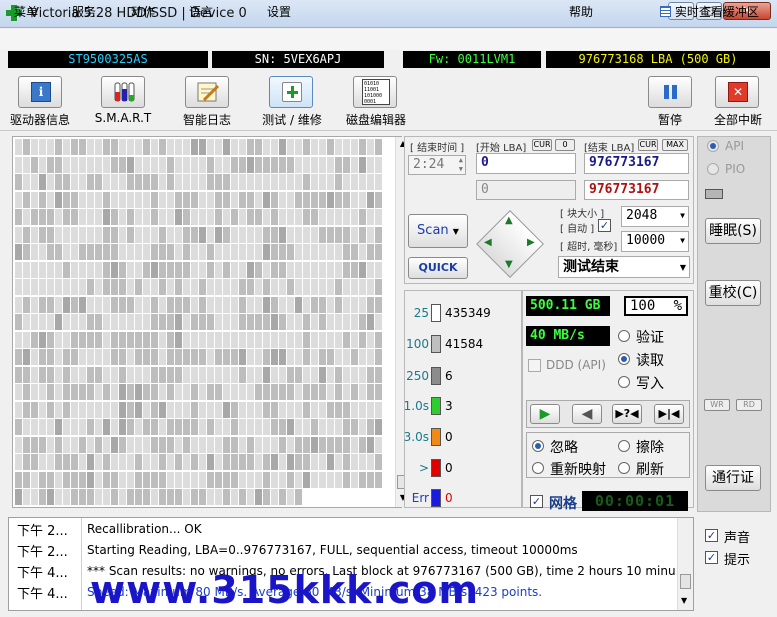 Image resolution: width=777 pixels, height=617 pixels. I want to click on ignore-radio, so click(538, 446).